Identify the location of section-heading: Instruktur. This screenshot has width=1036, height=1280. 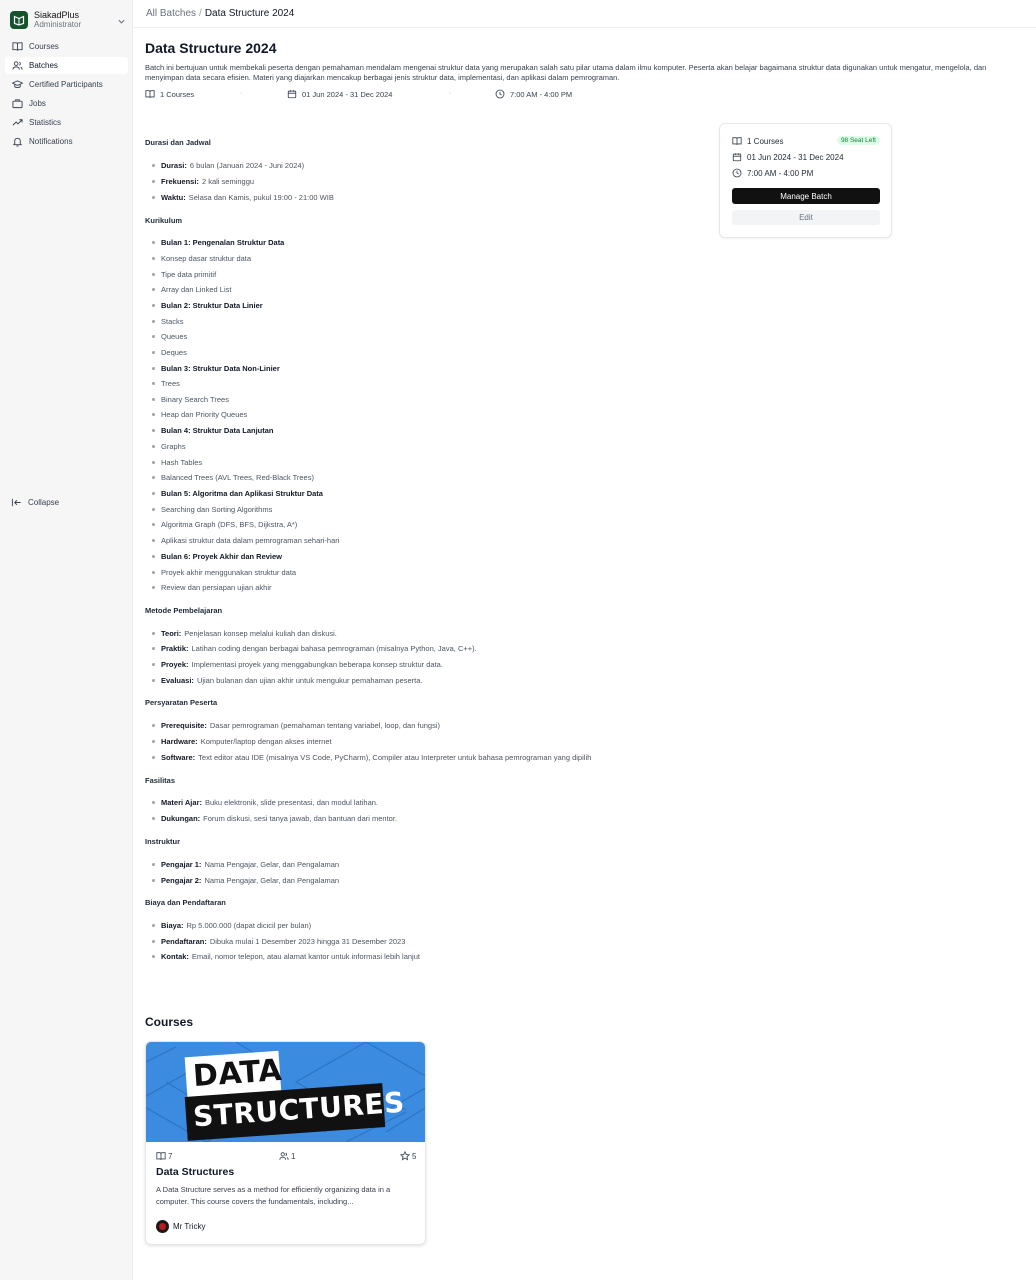
(163, 841).